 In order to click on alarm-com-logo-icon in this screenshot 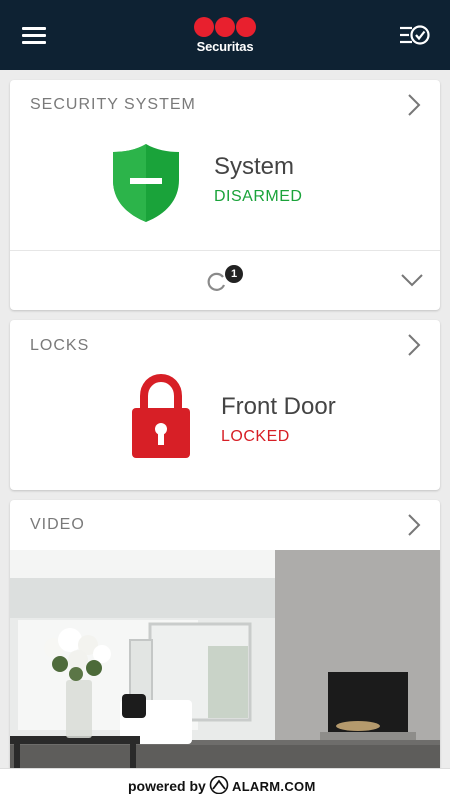, I will do `click(219, 785)`.